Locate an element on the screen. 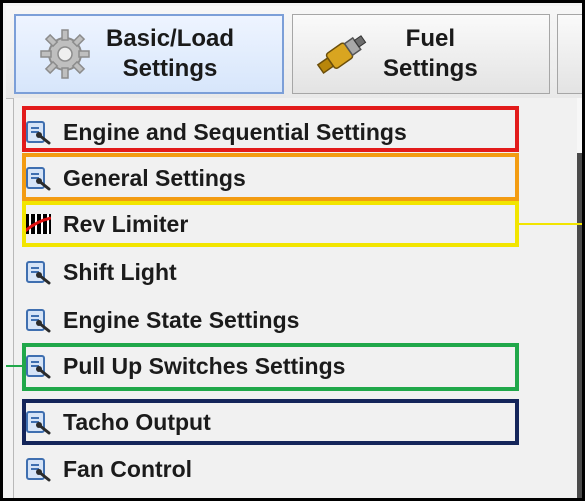  menu-item-label: Engine State Settings is located at coordinates (181, 319).